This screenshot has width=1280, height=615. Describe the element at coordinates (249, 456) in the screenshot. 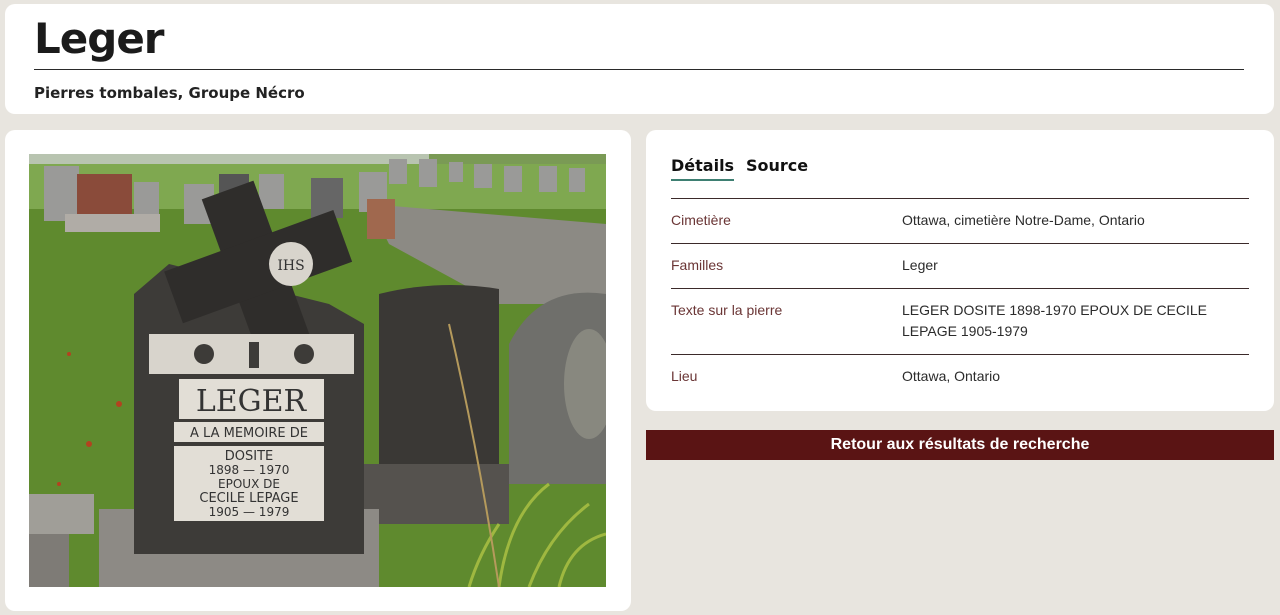

I see `stone-dosite-text: DOSITE` at that location.